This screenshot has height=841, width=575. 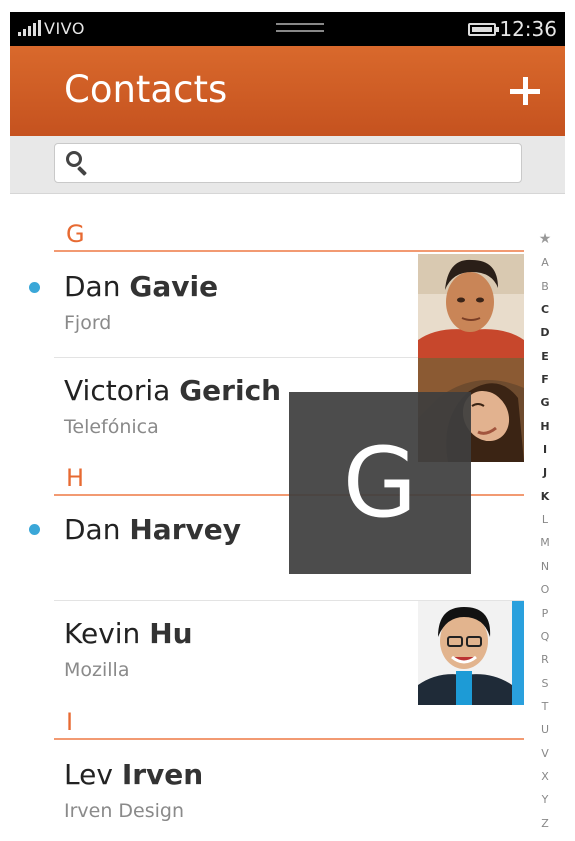 I want to click on index-letter: O, so click(x=545, y=589).